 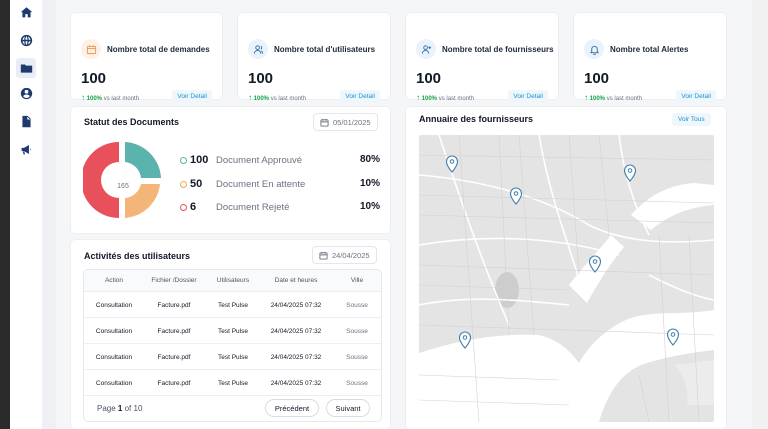 I want to click on next-page-button: Suivant, so click(x=348, y=408).